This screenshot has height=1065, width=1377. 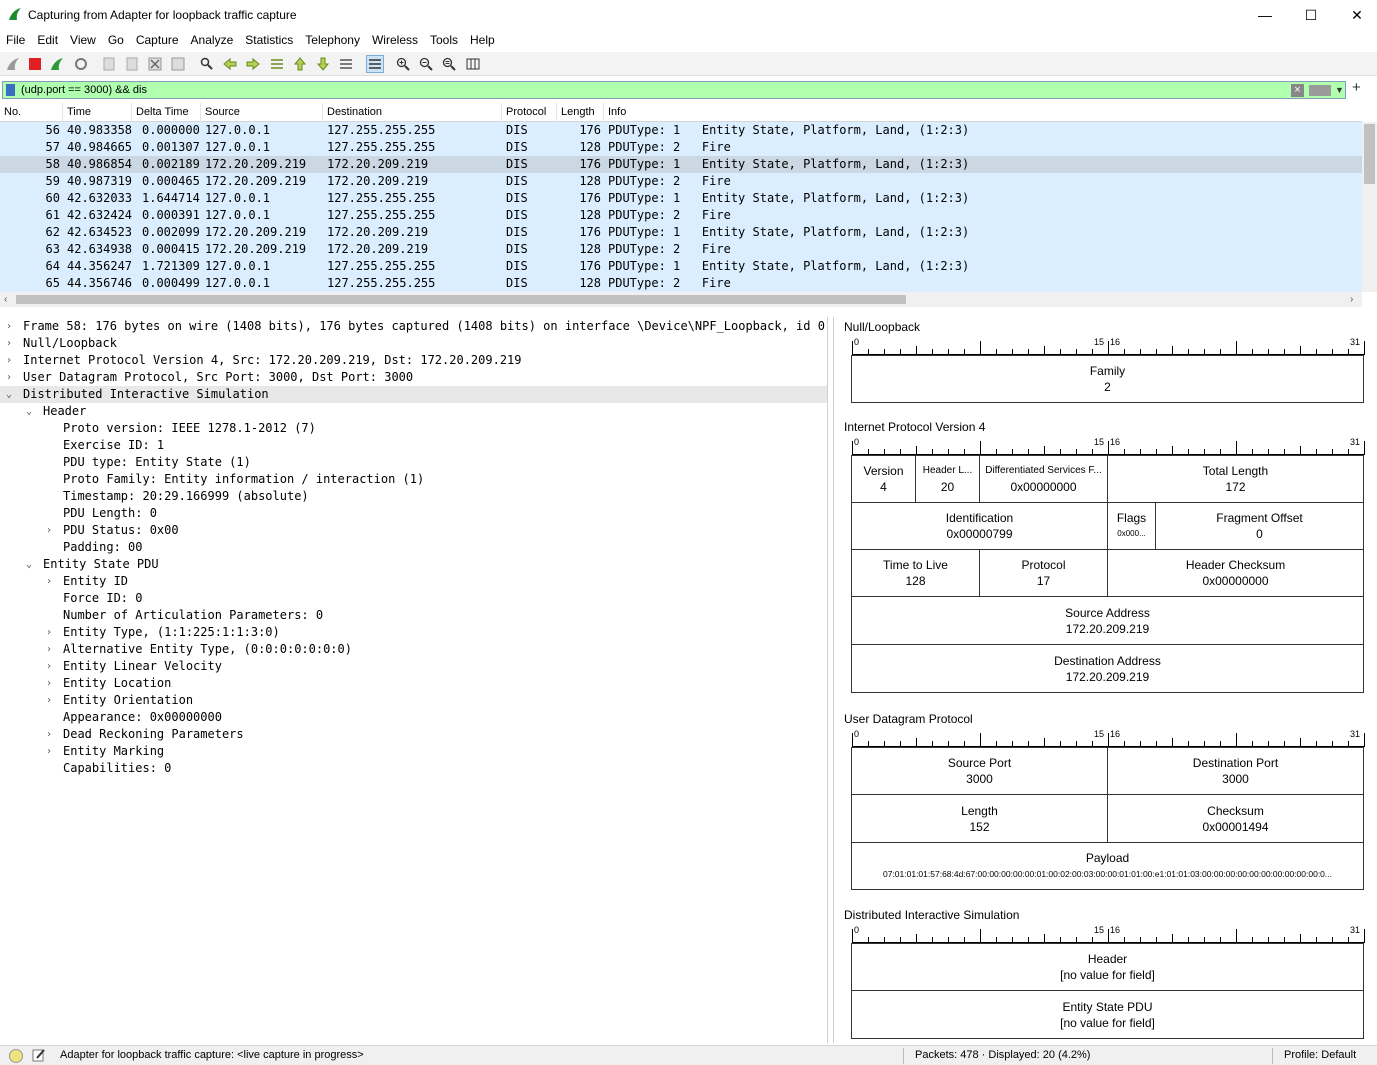 I want to click on colorize-icon, so click(x=375, y=64).